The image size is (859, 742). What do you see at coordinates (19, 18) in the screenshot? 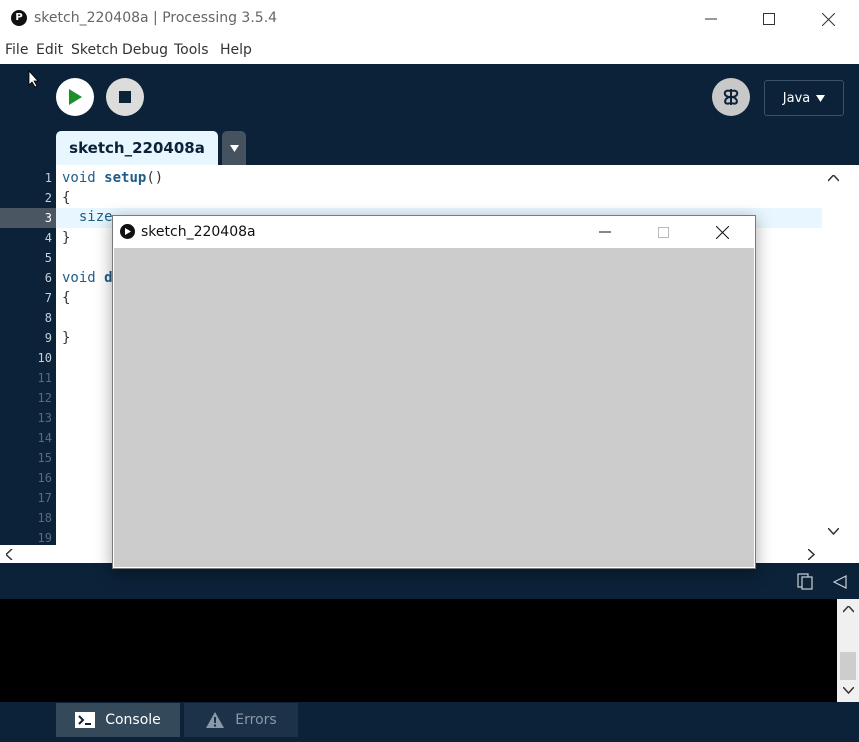
I see `processing-logo-icon: P` at bounding box center [19, 18].